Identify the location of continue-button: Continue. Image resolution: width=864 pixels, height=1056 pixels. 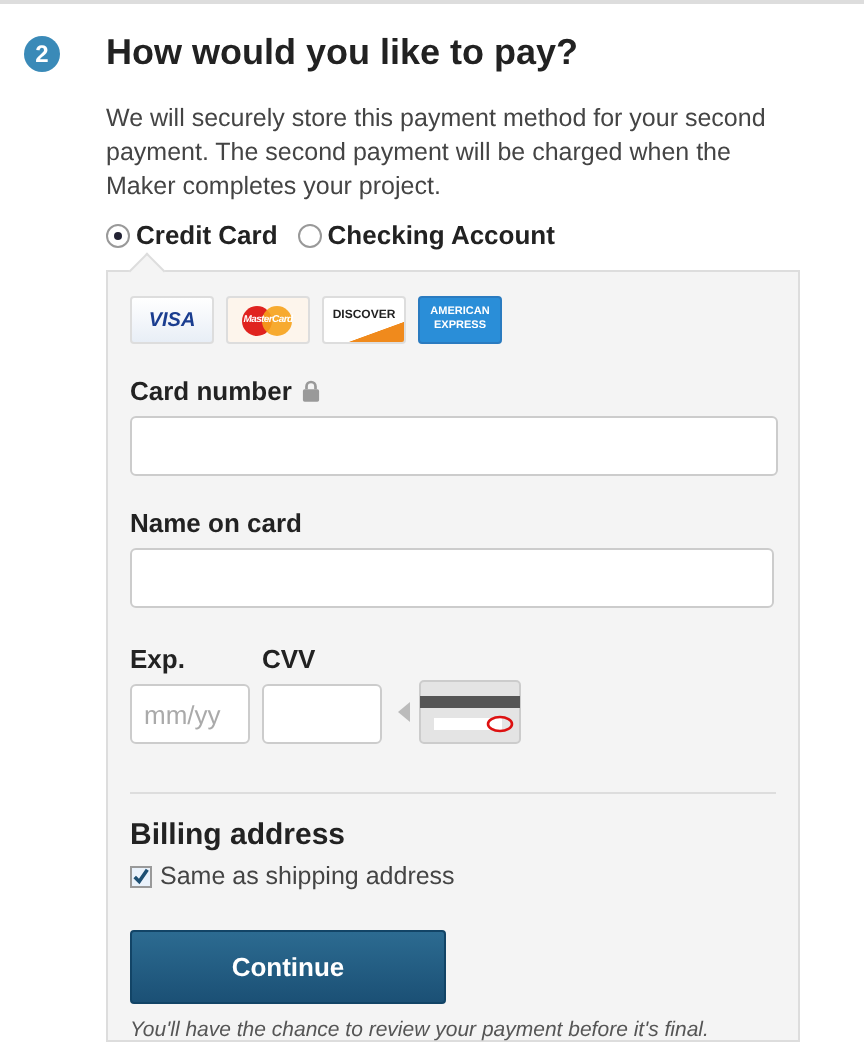
(288, 967).